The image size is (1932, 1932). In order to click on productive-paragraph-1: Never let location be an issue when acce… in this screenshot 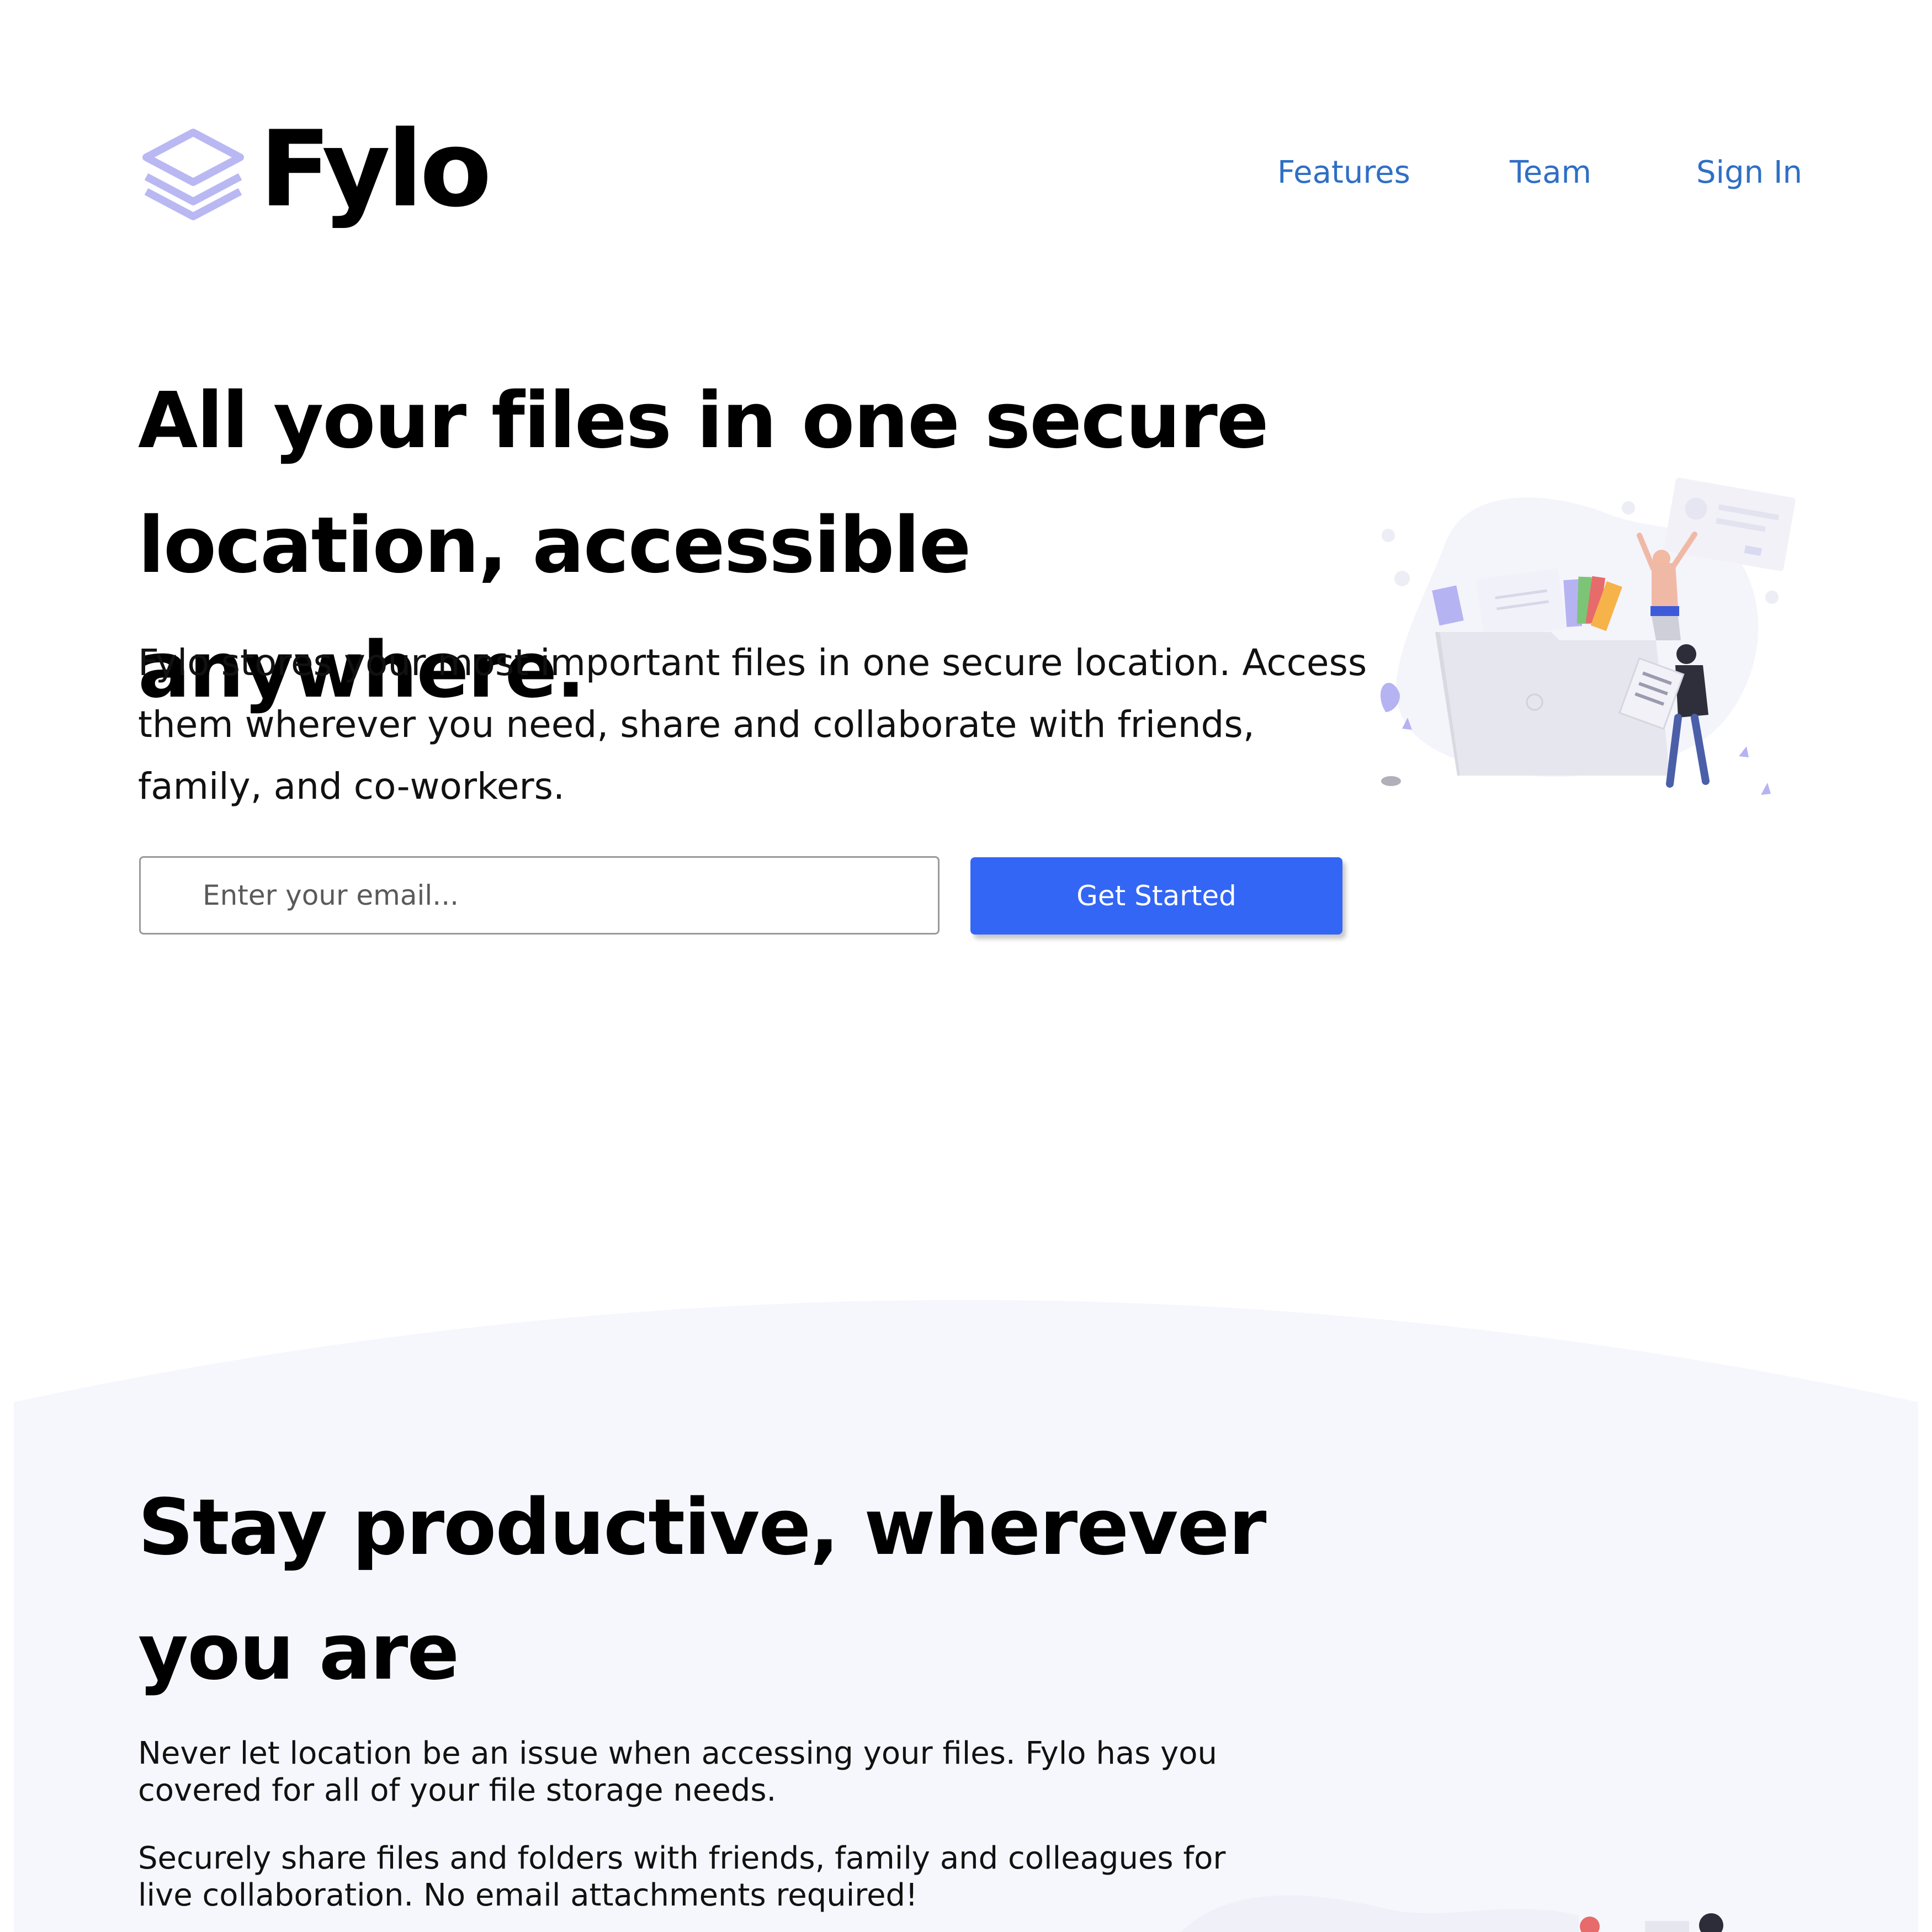, I will do `click(678, 1771)`.